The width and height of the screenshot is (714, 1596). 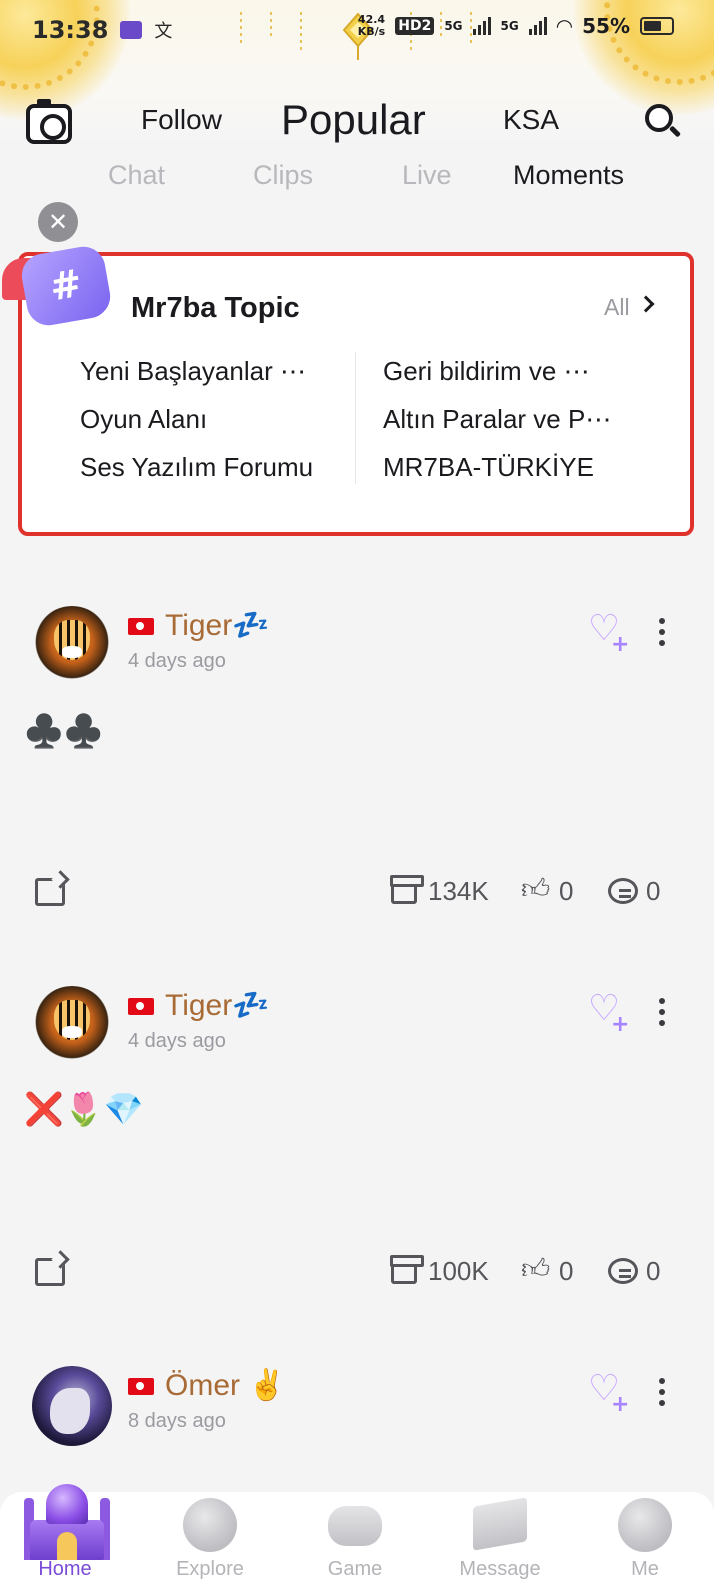 What do you see at coordinates (131, 30) in the screenshot?
I see `app-notification-icon` at bounding box center [131, 30].